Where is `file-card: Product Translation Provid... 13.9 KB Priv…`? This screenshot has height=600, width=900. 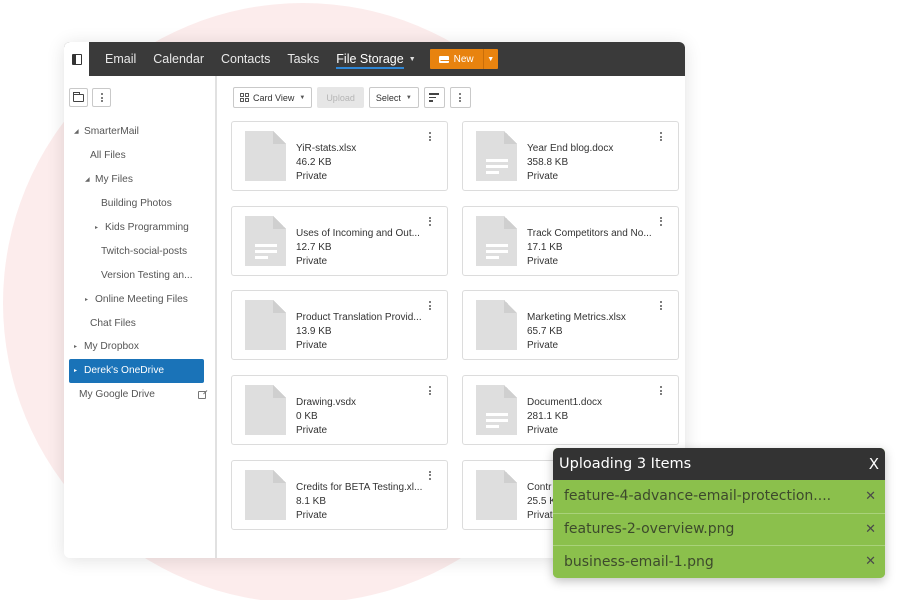
file-card: Product Translation Provid... 13.9 KB Priv… is located at coordinates (339, 325).